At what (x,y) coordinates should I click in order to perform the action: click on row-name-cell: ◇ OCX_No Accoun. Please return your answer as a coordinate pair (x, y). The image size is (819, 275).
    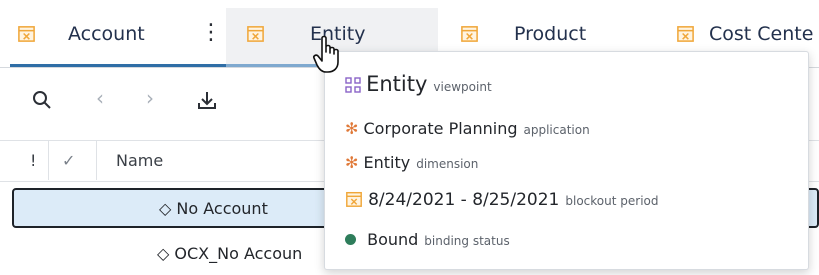
    Looking at the image, I should click on (230, 253).